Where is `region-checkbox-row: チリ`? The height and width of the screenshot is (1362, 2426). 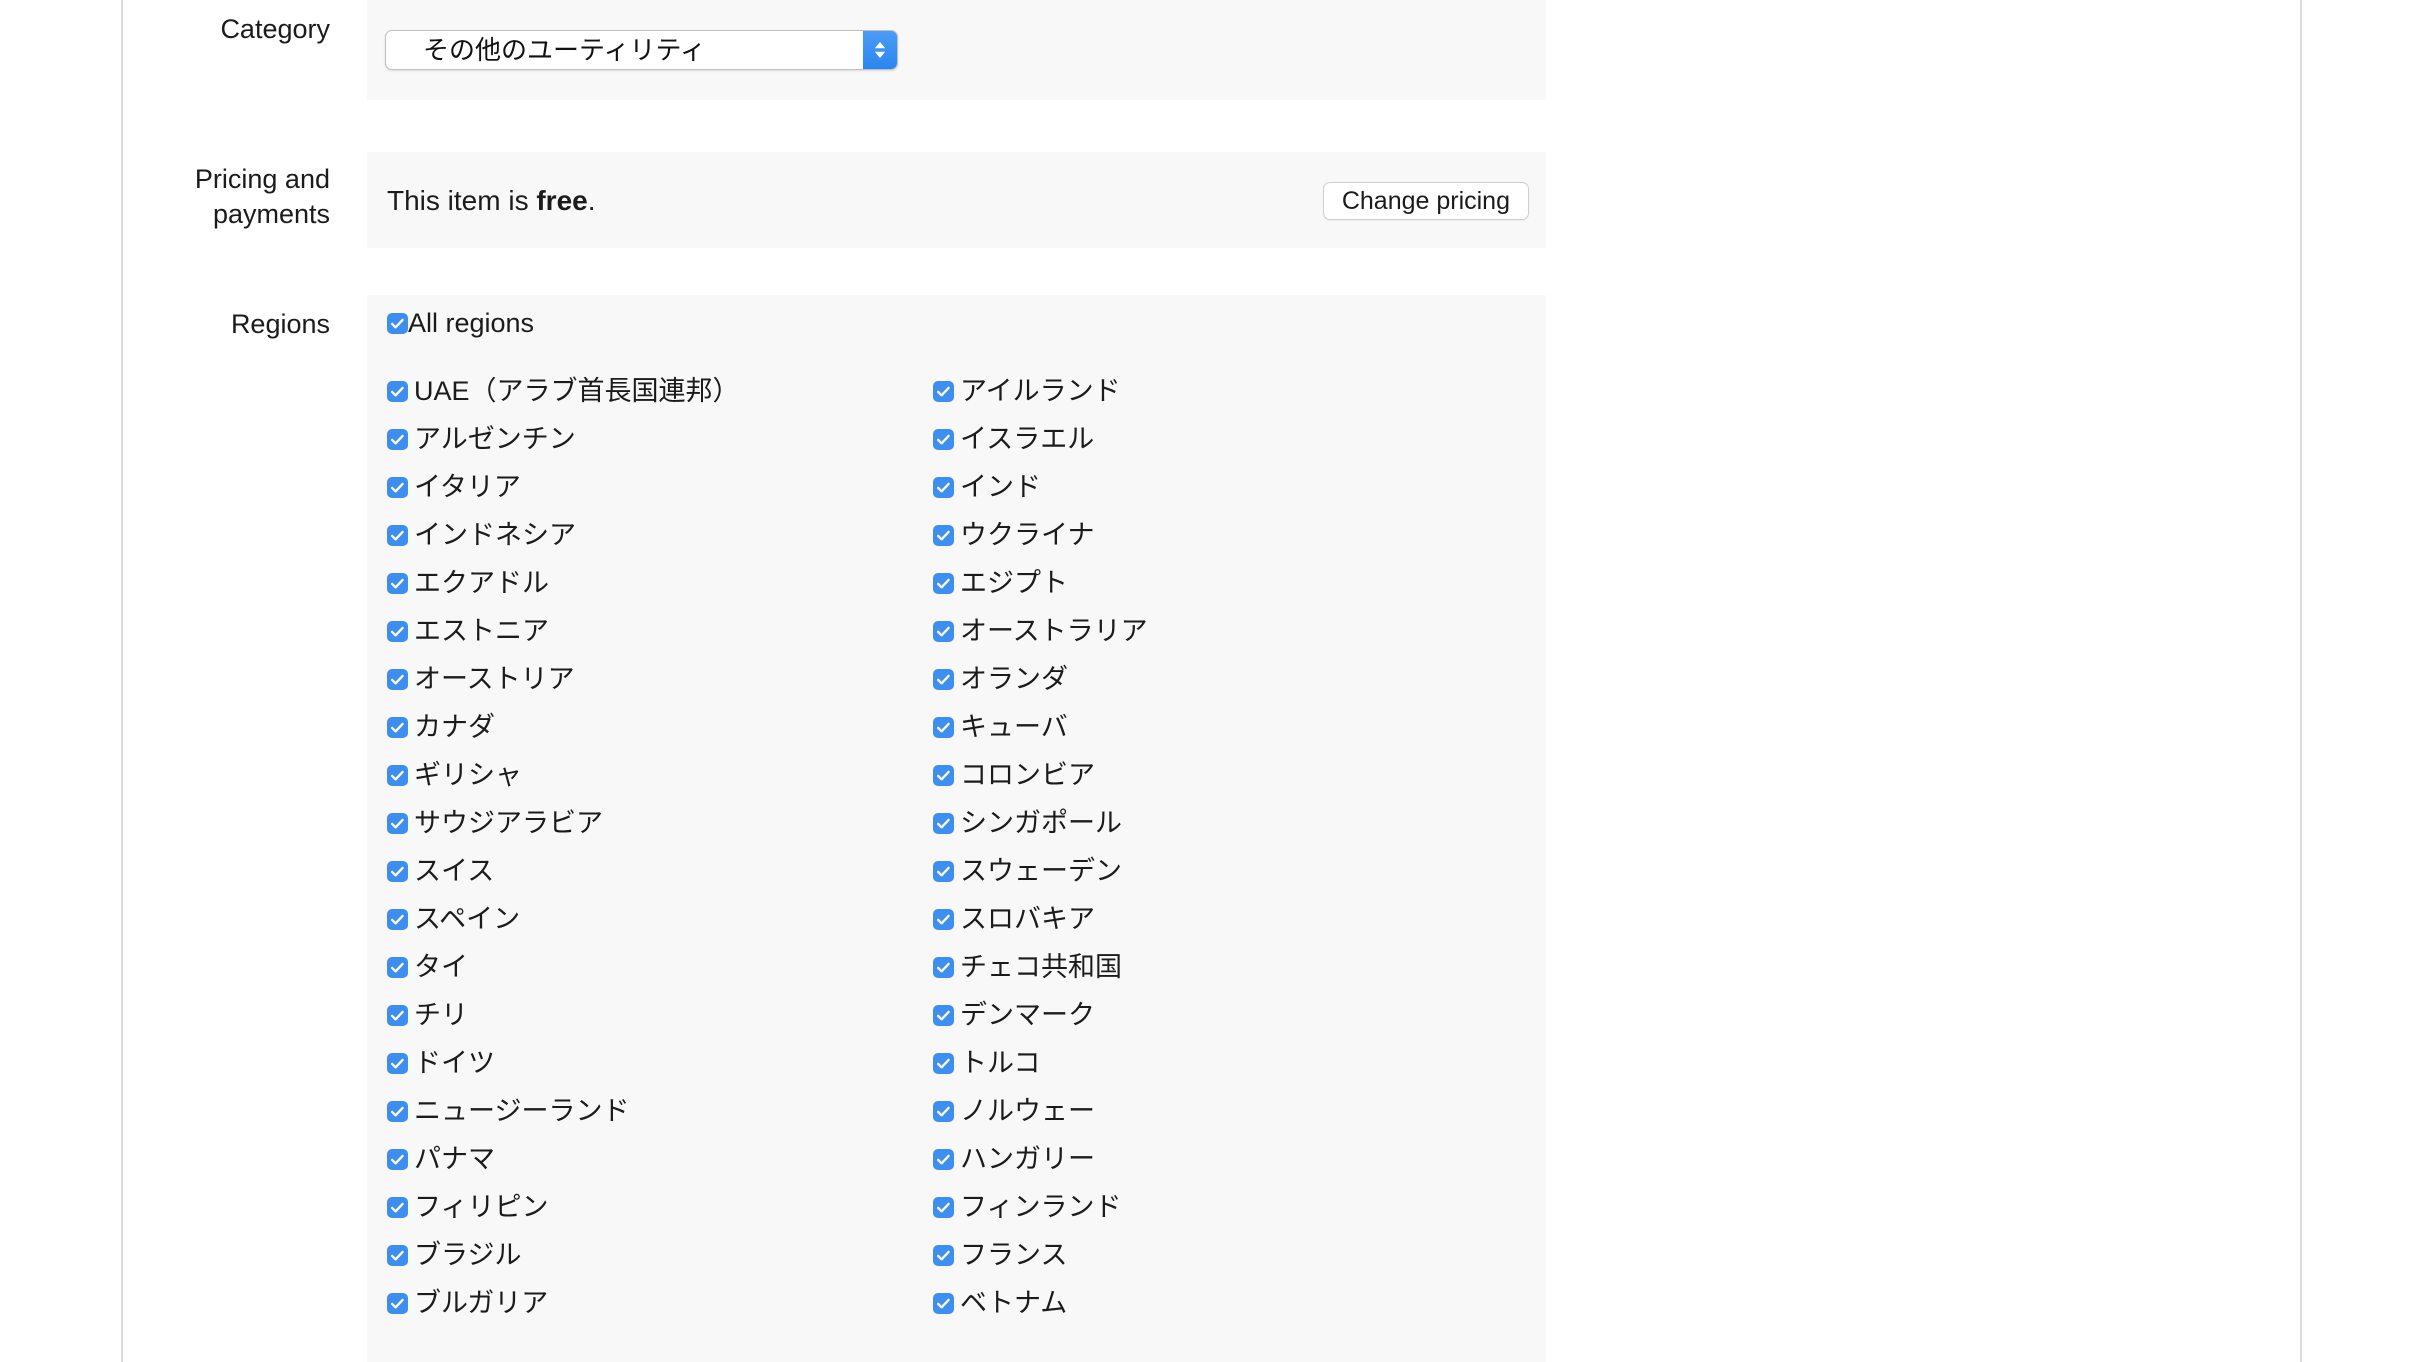 region-checkbox-row: チリ is located at coordinates (657, 1015).